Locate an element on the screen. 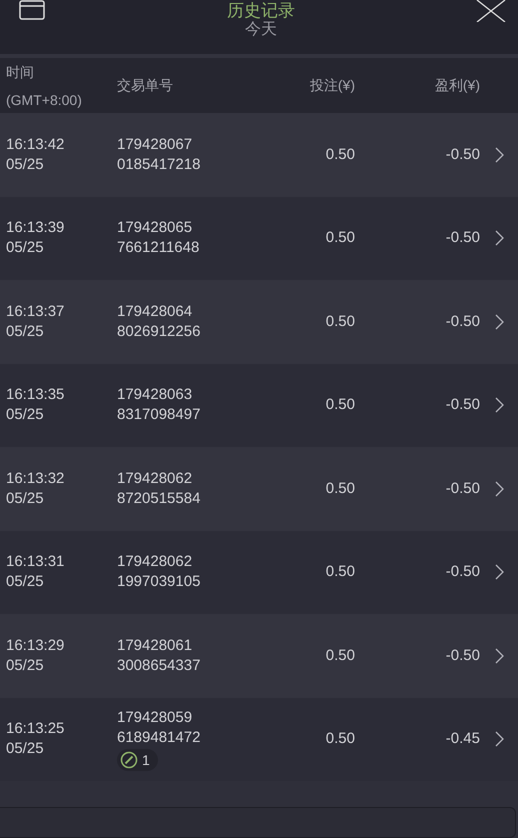 This screenshot has height=838, width=518. order-number: 6189481472 is located at coordinates (159, 738).